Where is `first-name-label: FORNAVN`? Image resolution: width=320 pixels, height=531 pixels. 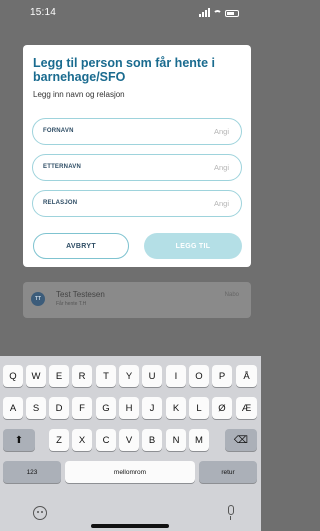 first-name-label: FORNAVN is located at coordinates (58, 131).